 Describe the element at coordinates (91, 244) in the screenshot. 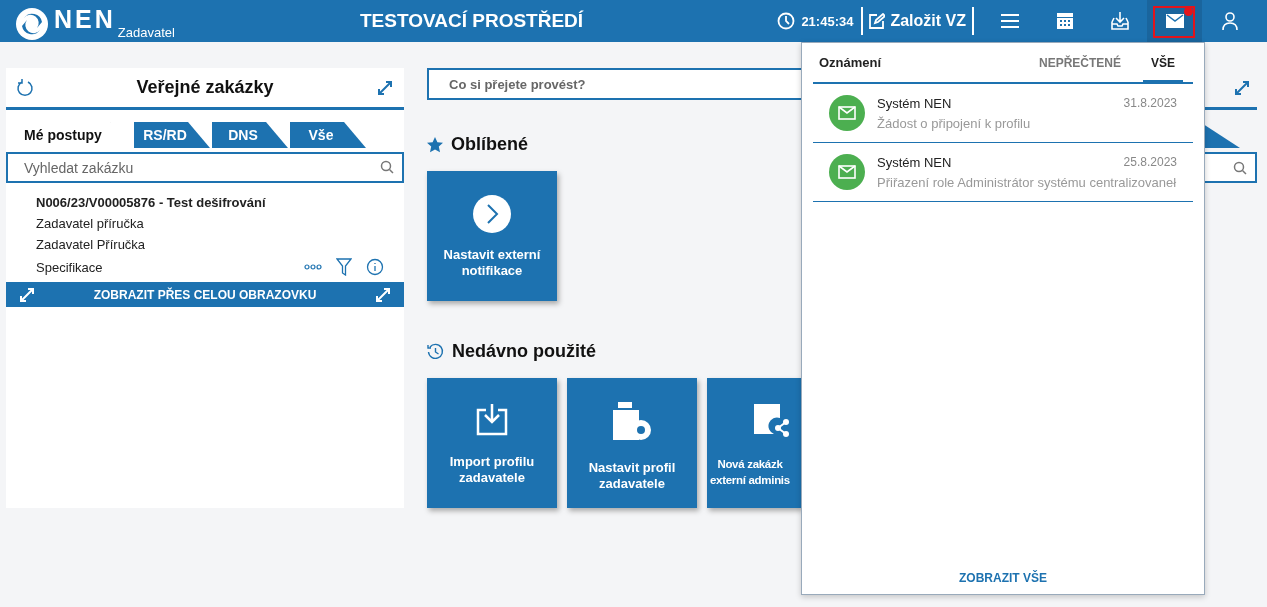

I see `tender-detail: Zadavatel Příručka` at that location.